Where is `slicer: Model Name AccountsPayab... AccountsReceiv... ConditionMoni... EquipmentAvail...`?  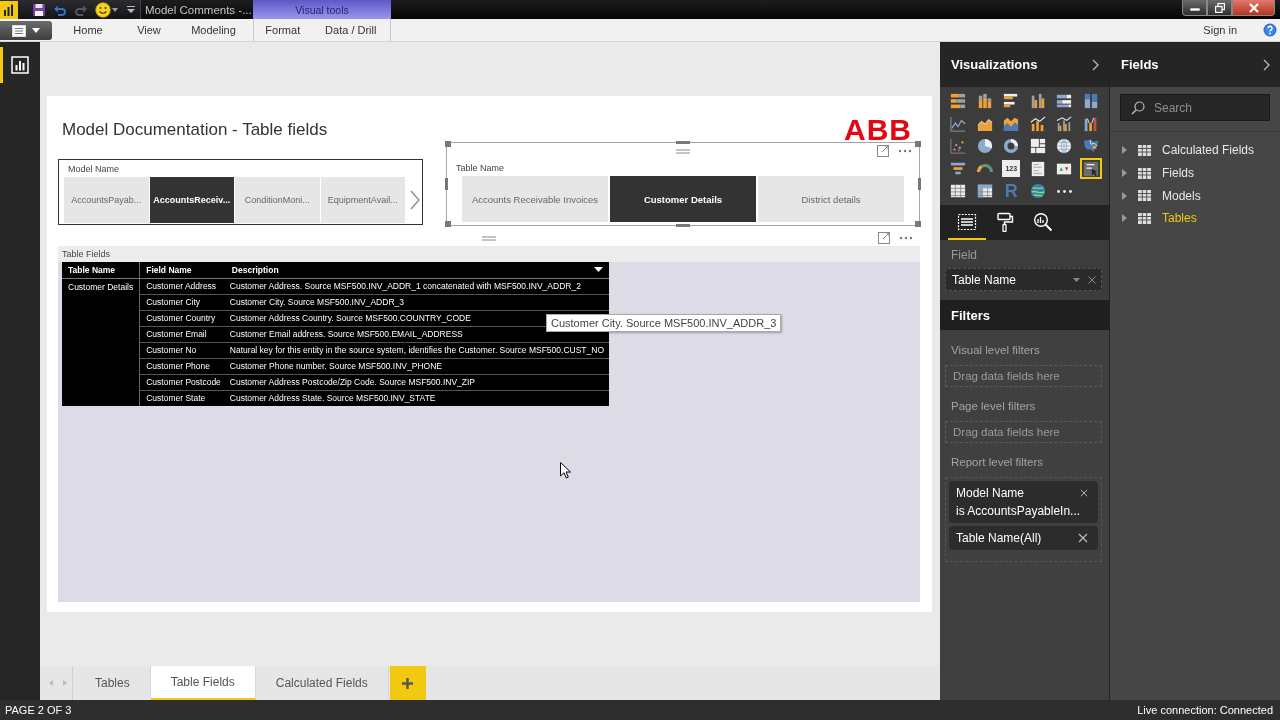 slicer: Model Name AccountsPayab... AccountsReceiv... ConditionMoni... EquipmentAvail... is located at coordinates (240, 192).